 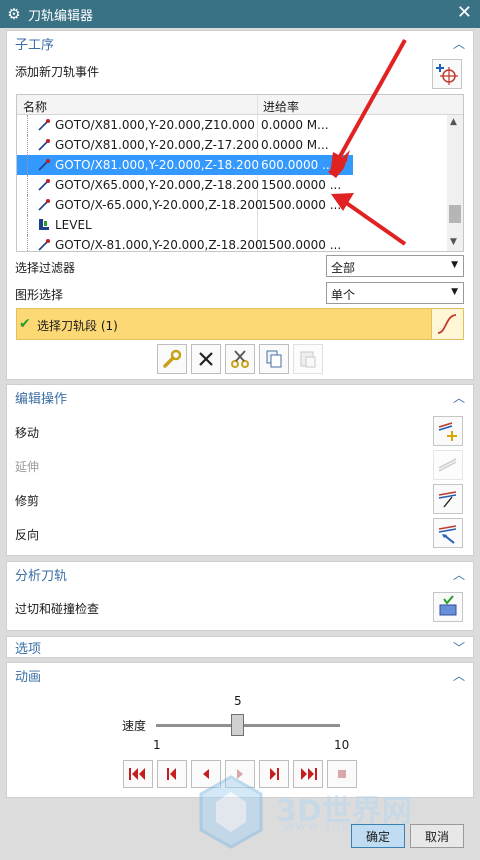 What do you see at coordinates (77, 326) in the screenshot?
I see `select-toolpath-segment-label: 选择刀轨段 (1)` at bounding box center [77, 326].